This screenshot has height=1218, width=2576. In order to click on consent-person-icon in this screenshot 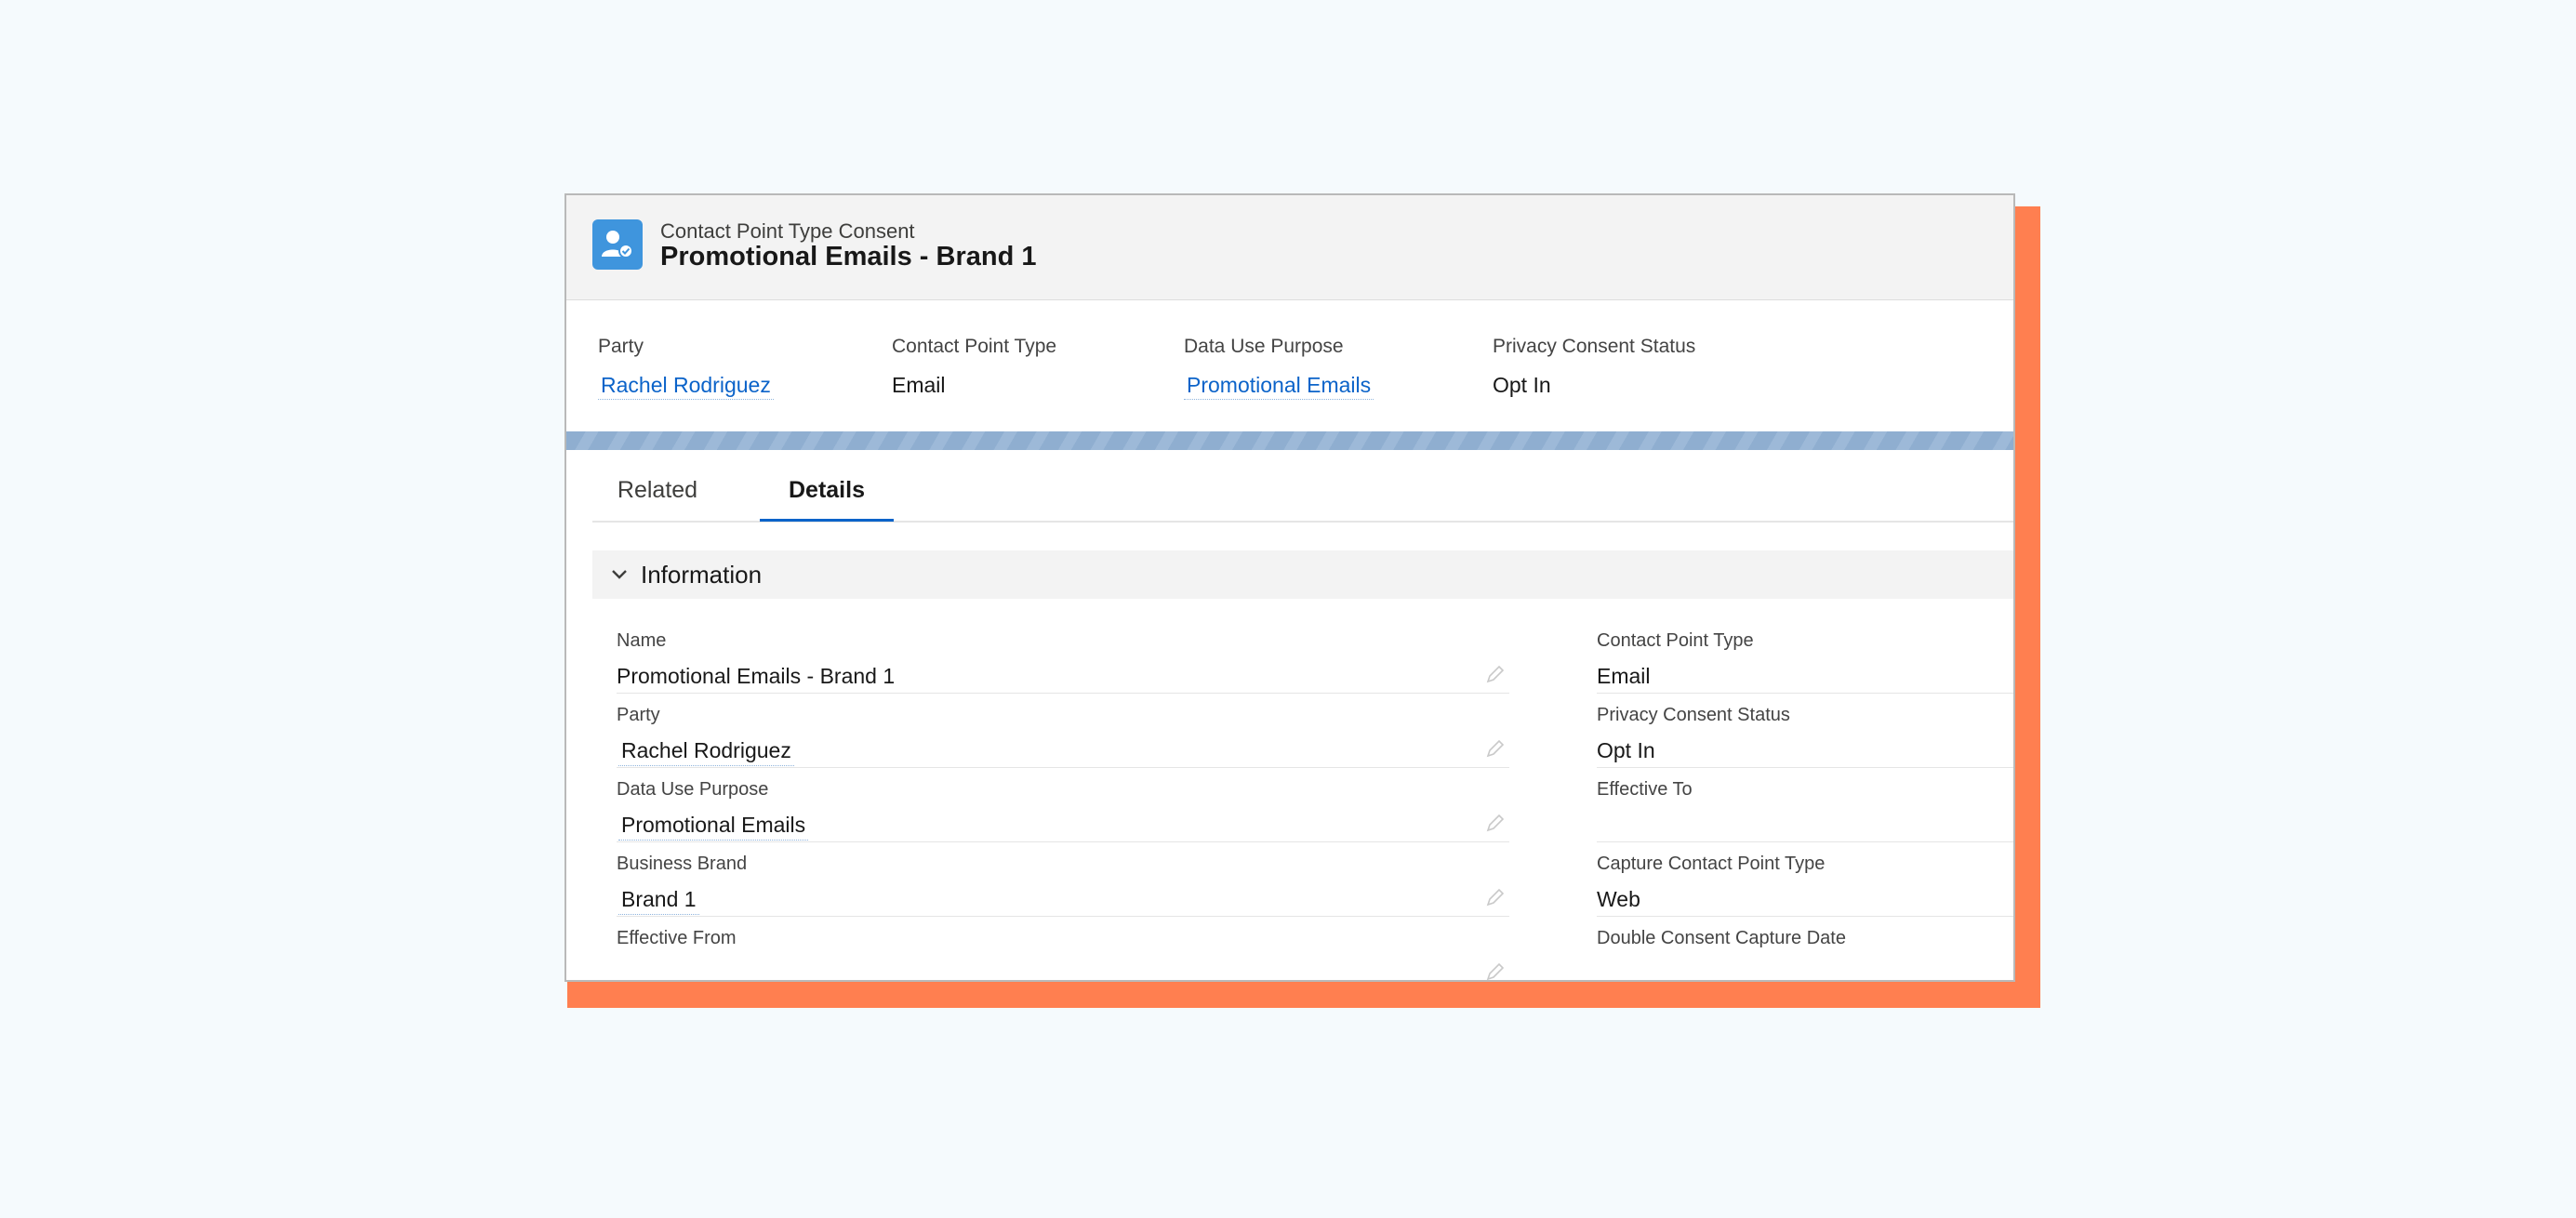, I will do `click(617, 244)`.